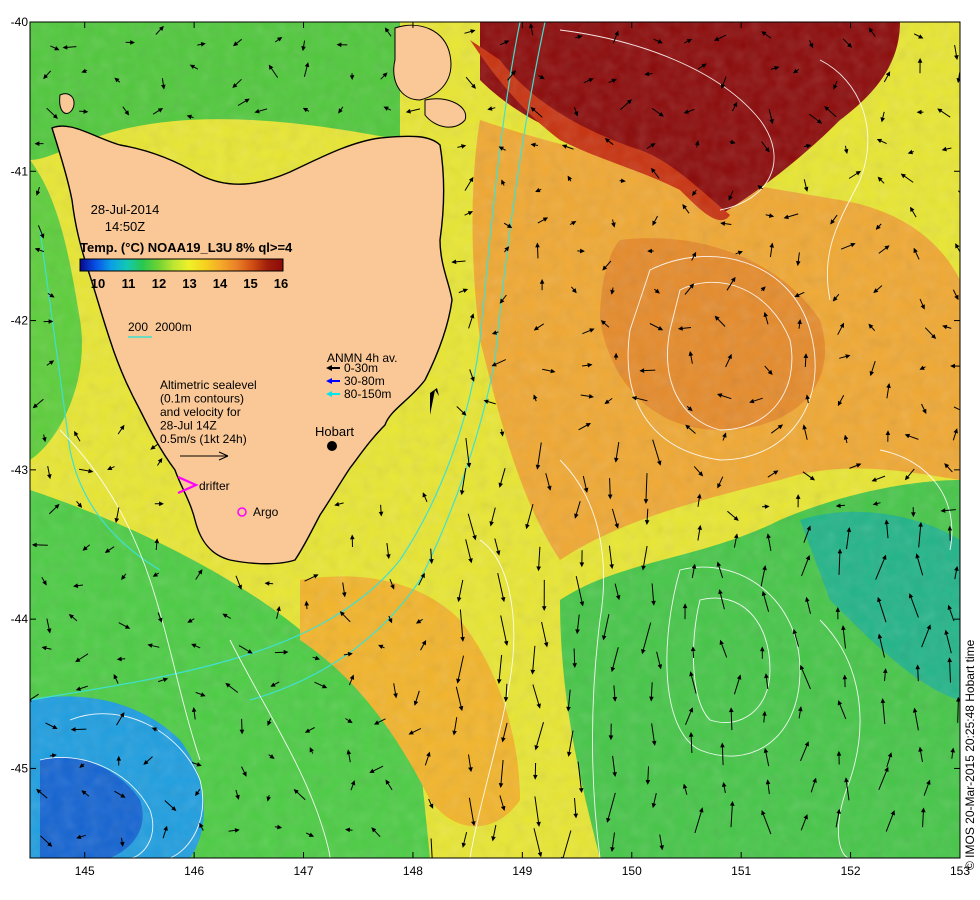 This screenshot has width=980, height=900. I want to click on colorbar-swatch, so click(181, 265).